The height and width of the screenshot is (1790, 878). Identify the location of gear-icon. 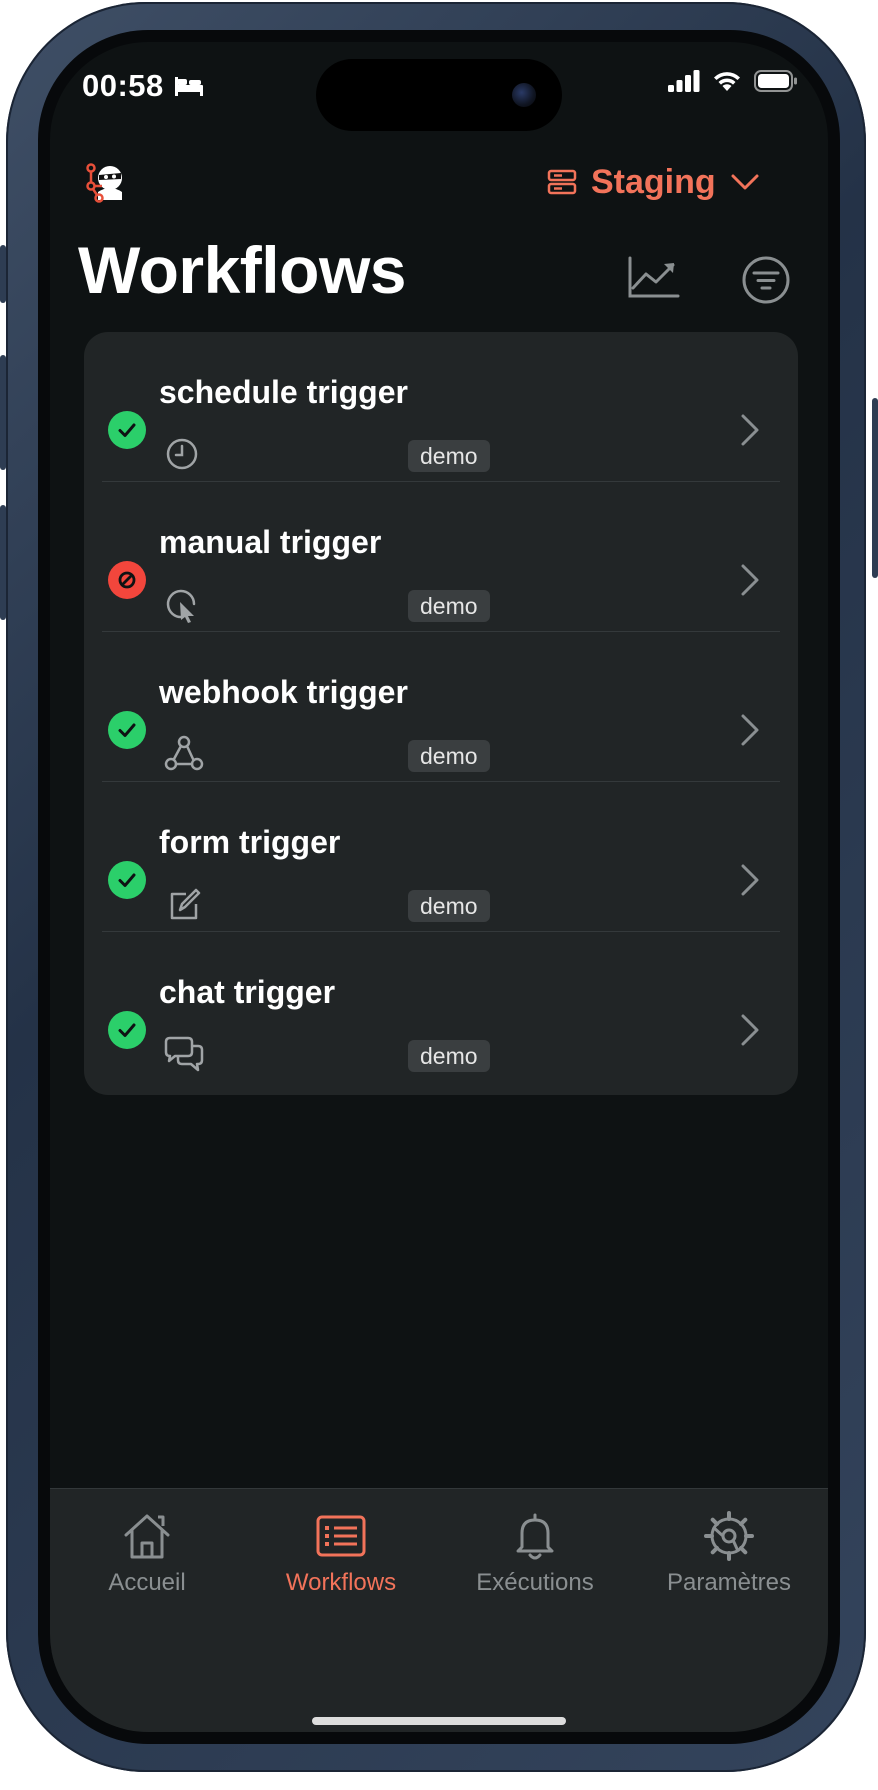
(729, 1536).